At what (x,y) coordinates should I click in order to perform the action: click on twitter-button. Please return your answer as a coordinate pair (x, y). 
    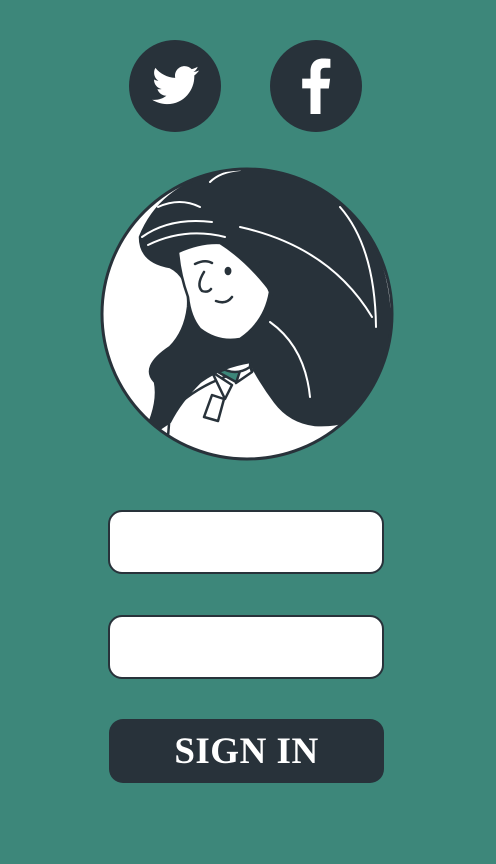
    Looking at the image, I should click on (175, 86).